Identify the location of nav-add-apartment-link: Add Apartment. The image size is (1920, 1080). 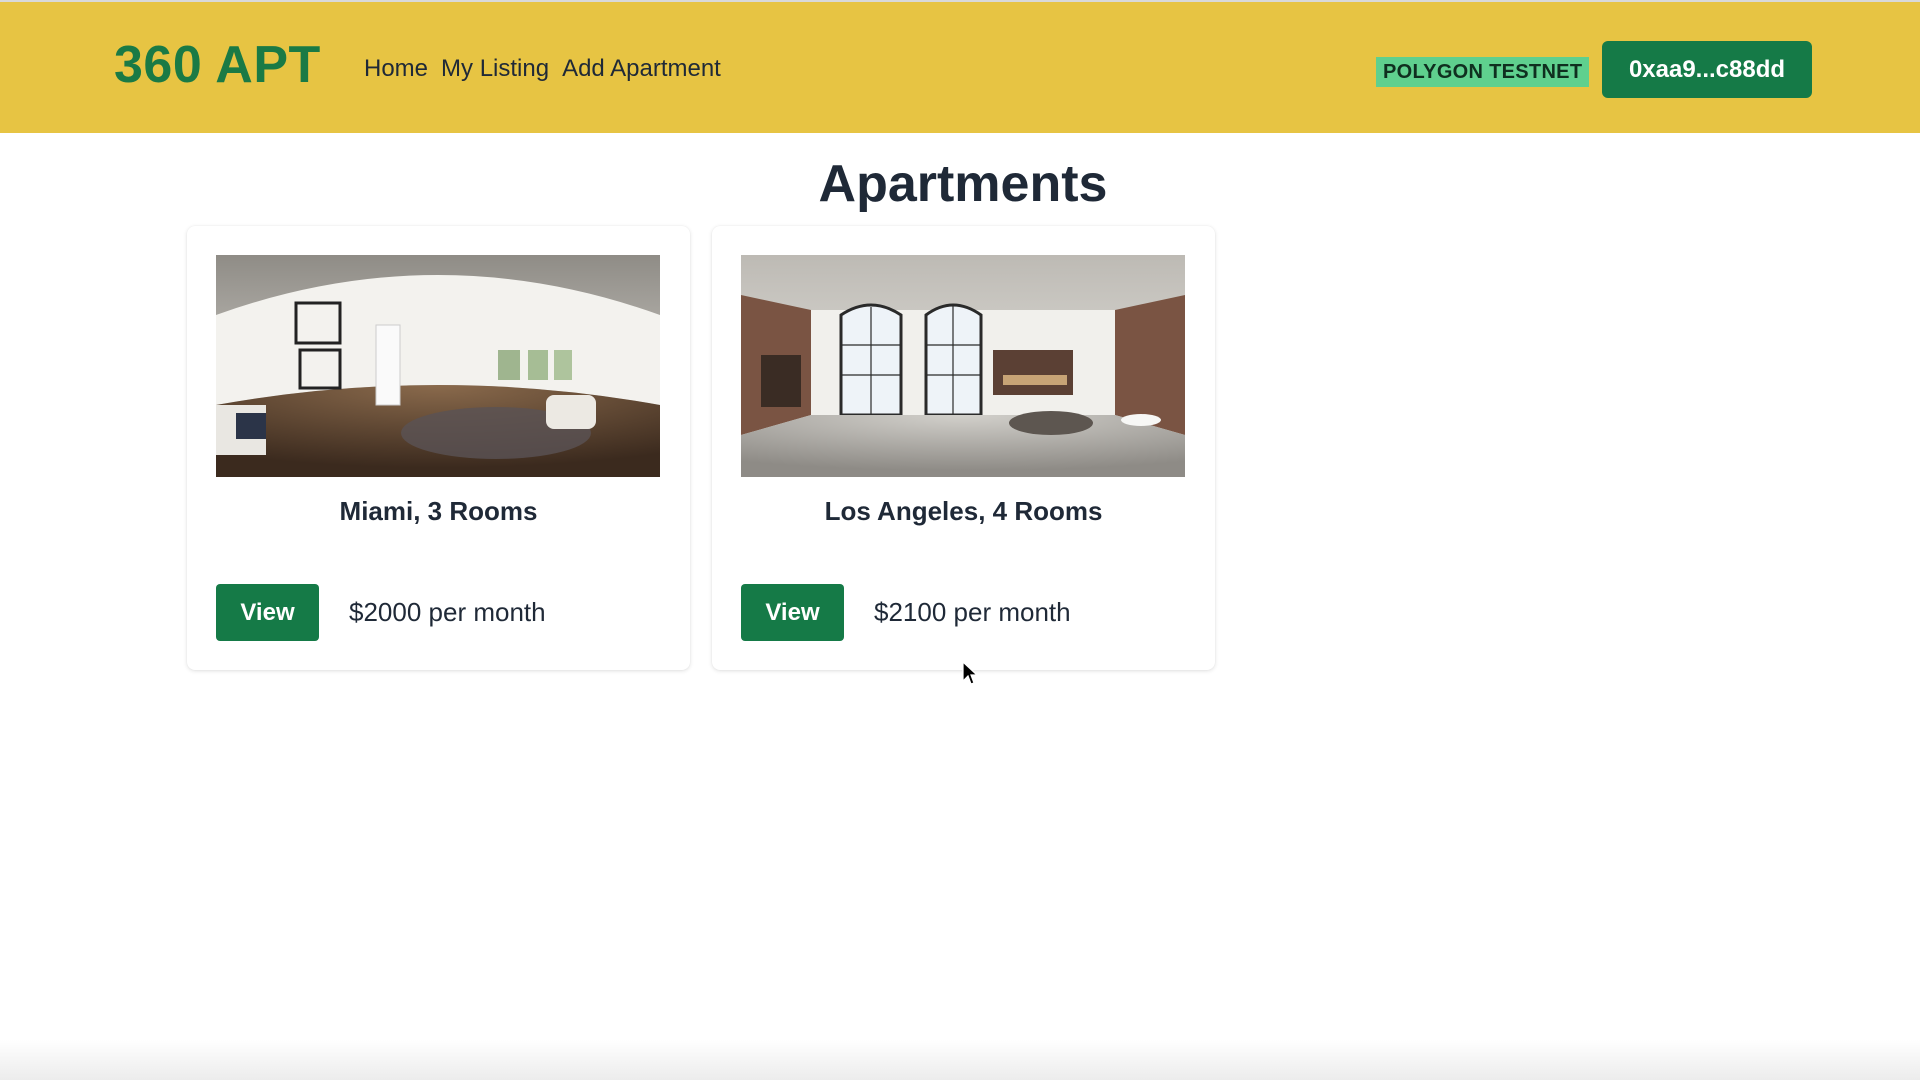
(641, 69).